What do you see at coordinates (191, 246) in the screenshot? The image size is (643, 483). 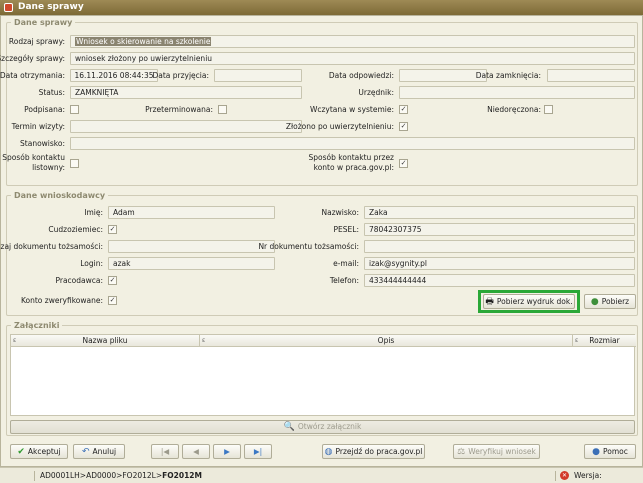 I see `rodzaj-dok-field` at bounding box center [191, 246].